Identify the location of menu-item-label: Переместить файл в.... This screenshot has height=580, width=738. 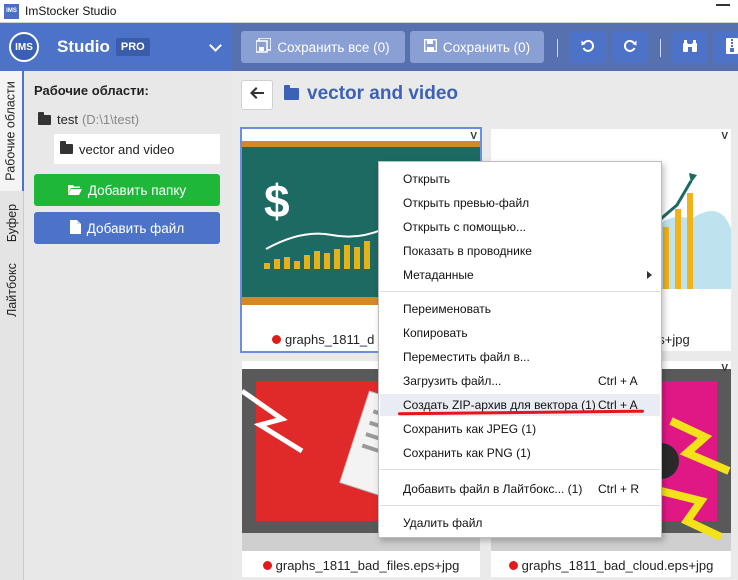
(466, 357).